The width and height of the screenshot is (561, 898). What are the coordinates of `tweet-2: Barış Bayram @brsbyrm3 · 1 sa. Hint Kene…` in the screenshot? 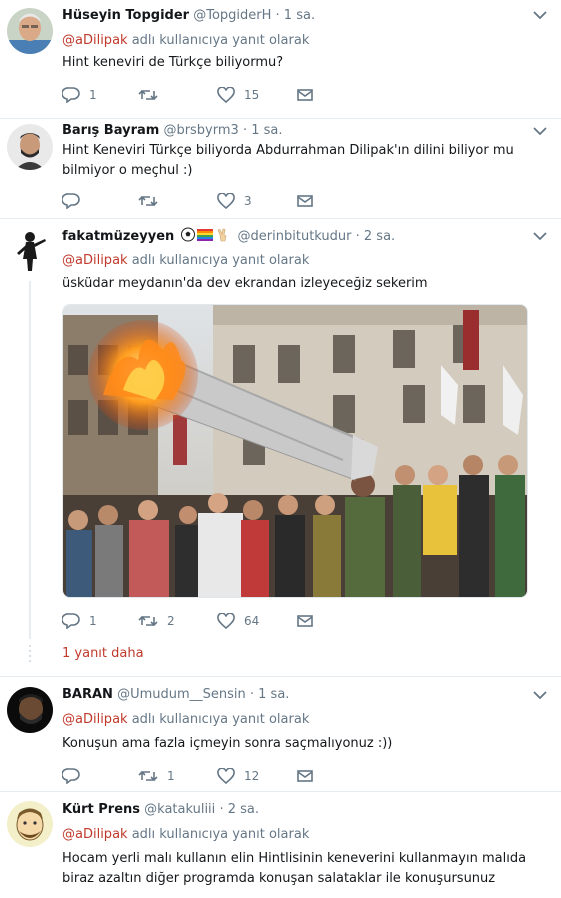 It's located at (280, 168).